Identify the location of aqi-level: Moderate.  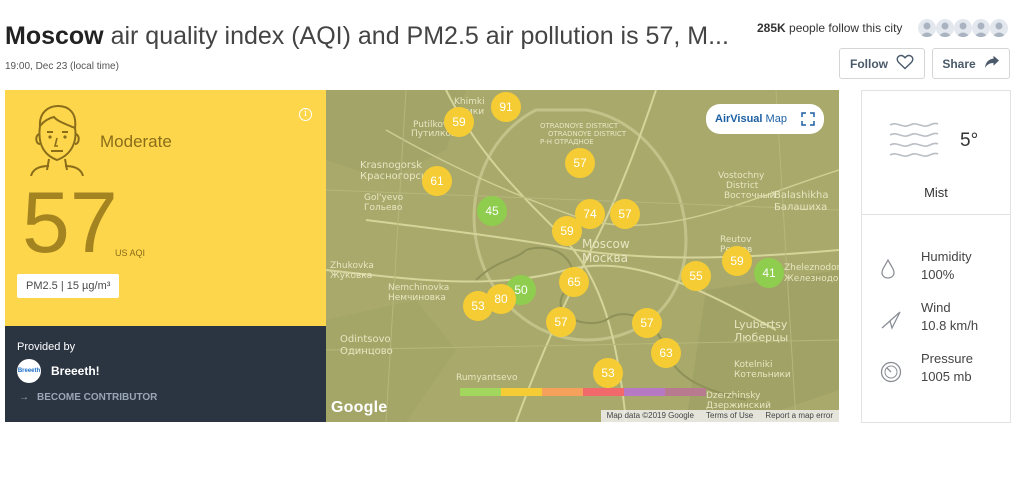
(136, 141).